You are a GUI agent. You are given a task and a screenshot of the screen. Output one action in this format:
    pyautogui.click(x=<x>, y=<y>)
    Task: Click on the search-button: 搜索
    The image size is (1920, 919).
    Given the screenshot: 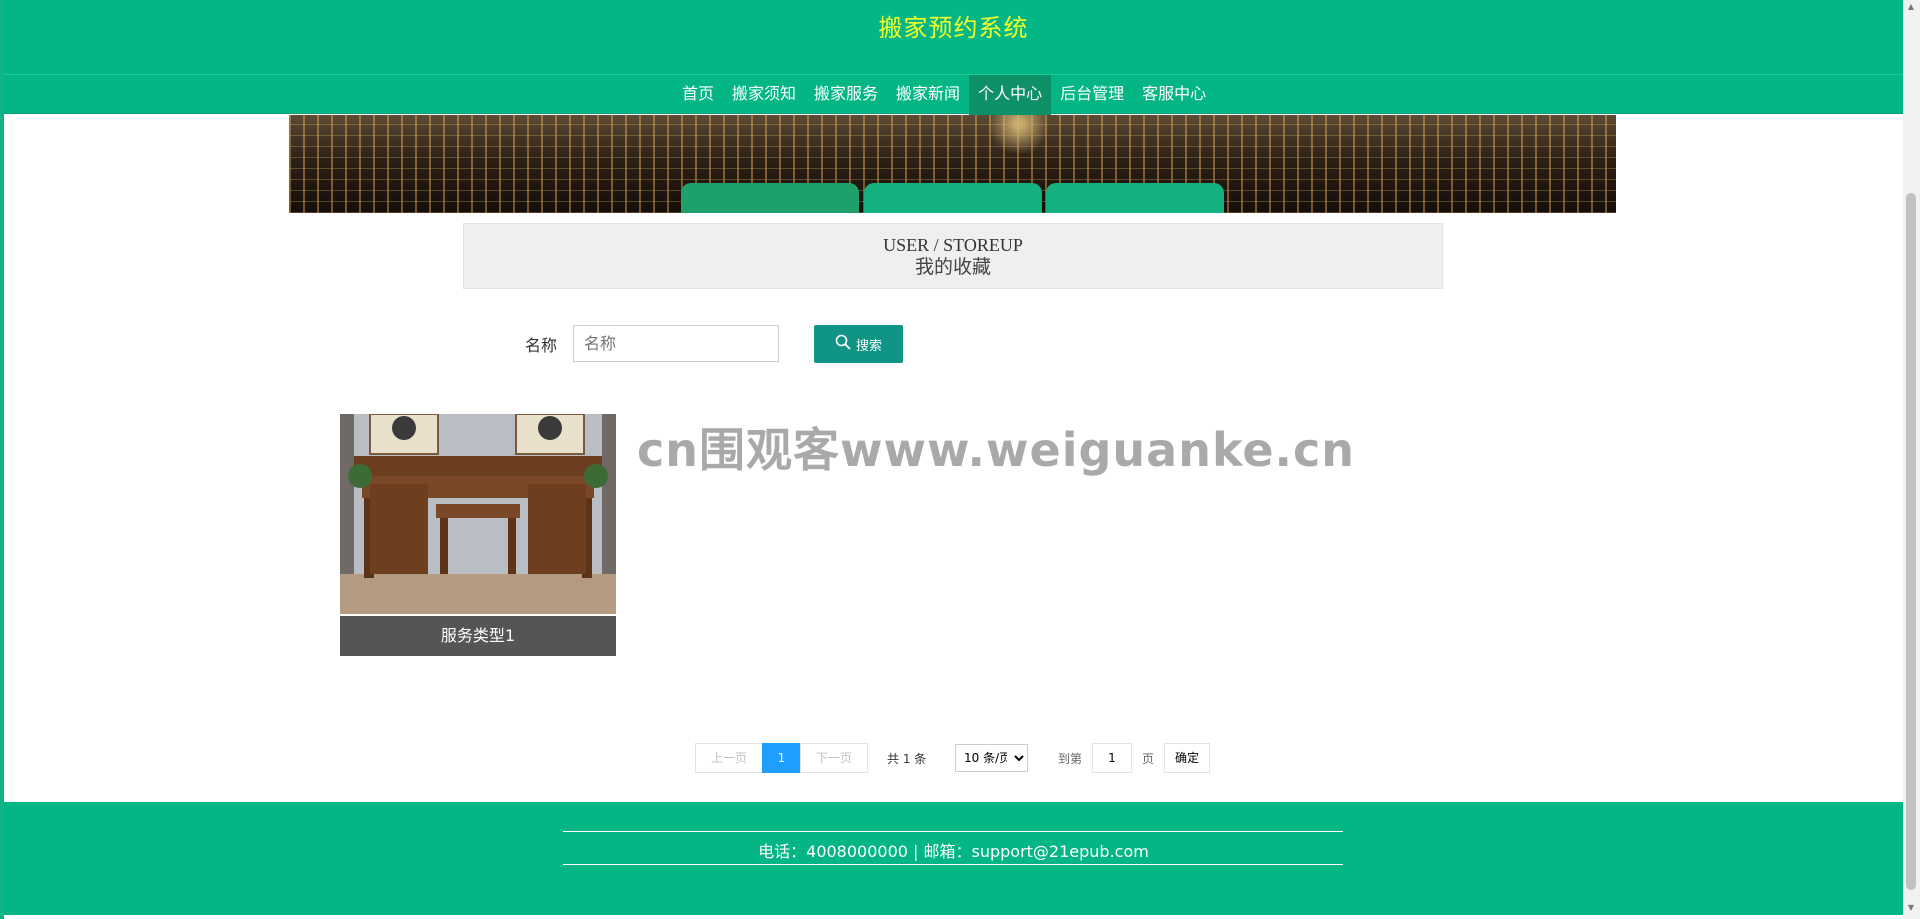 What is the action you would take?
    pyautogui.click(x=858, y=344)
    